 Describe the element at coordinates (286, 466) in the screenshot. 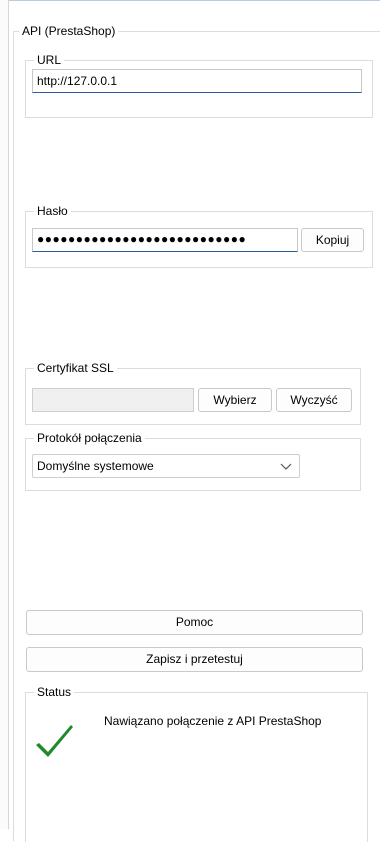

I see `chevron-down-icon` at that location.